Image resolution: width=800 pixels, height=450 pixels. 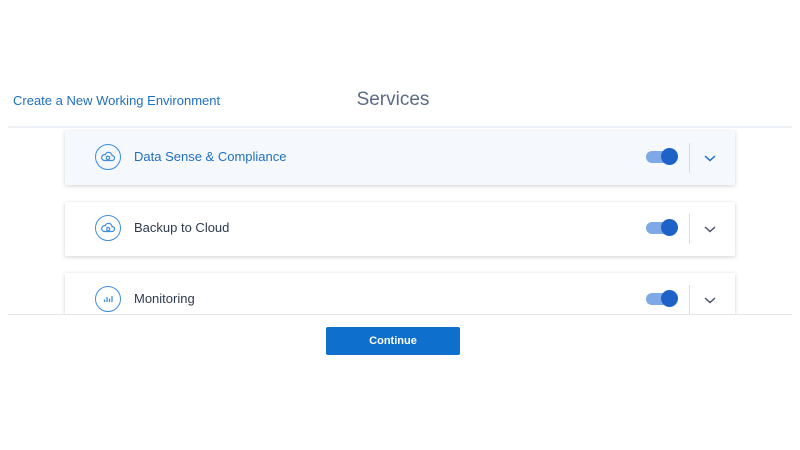 What do you see at coordinates (400, 158) in the screenshot?
I see `service-card-data-sense: Data Sense & Compliance` at bounding box center [400, 158].